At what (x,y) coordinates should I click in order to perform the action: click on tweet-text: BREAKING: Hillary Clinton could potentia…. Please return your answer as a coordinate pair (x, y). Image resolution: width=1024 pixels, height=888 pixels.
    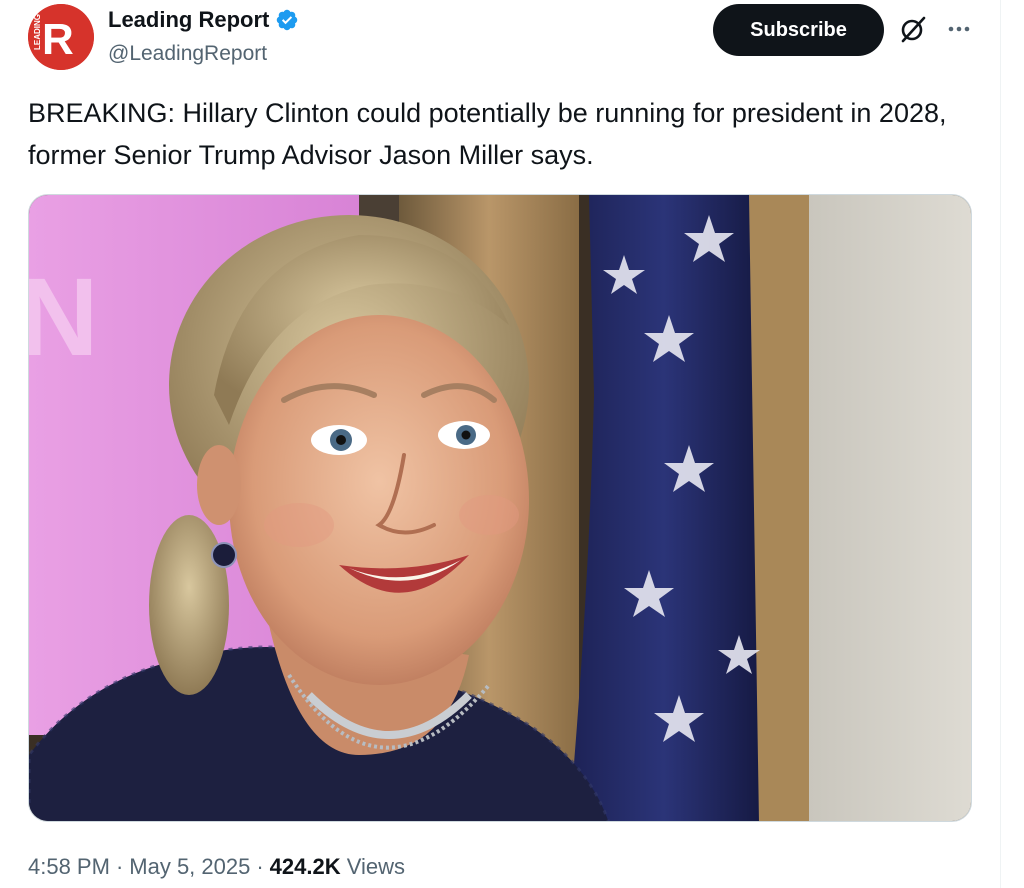
    Looking at the image, I should click on (487, 134).